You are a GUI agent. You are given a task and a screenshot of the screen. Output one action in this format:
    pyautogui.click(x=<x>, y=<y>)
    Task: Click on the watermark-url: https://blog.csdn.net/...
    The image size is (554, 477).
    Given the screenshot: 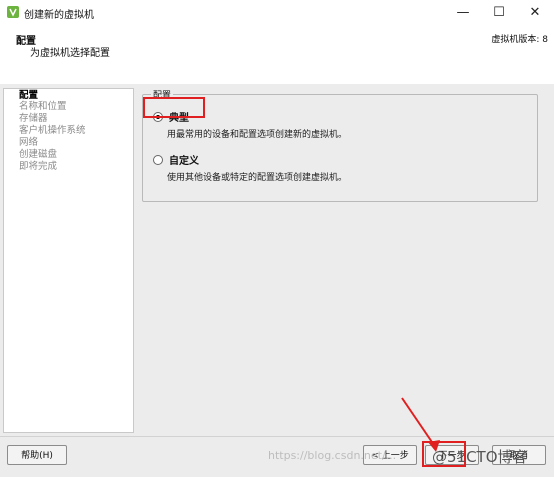 What is the action you would take?
    pyautogui.click(x=332, y=455)
    